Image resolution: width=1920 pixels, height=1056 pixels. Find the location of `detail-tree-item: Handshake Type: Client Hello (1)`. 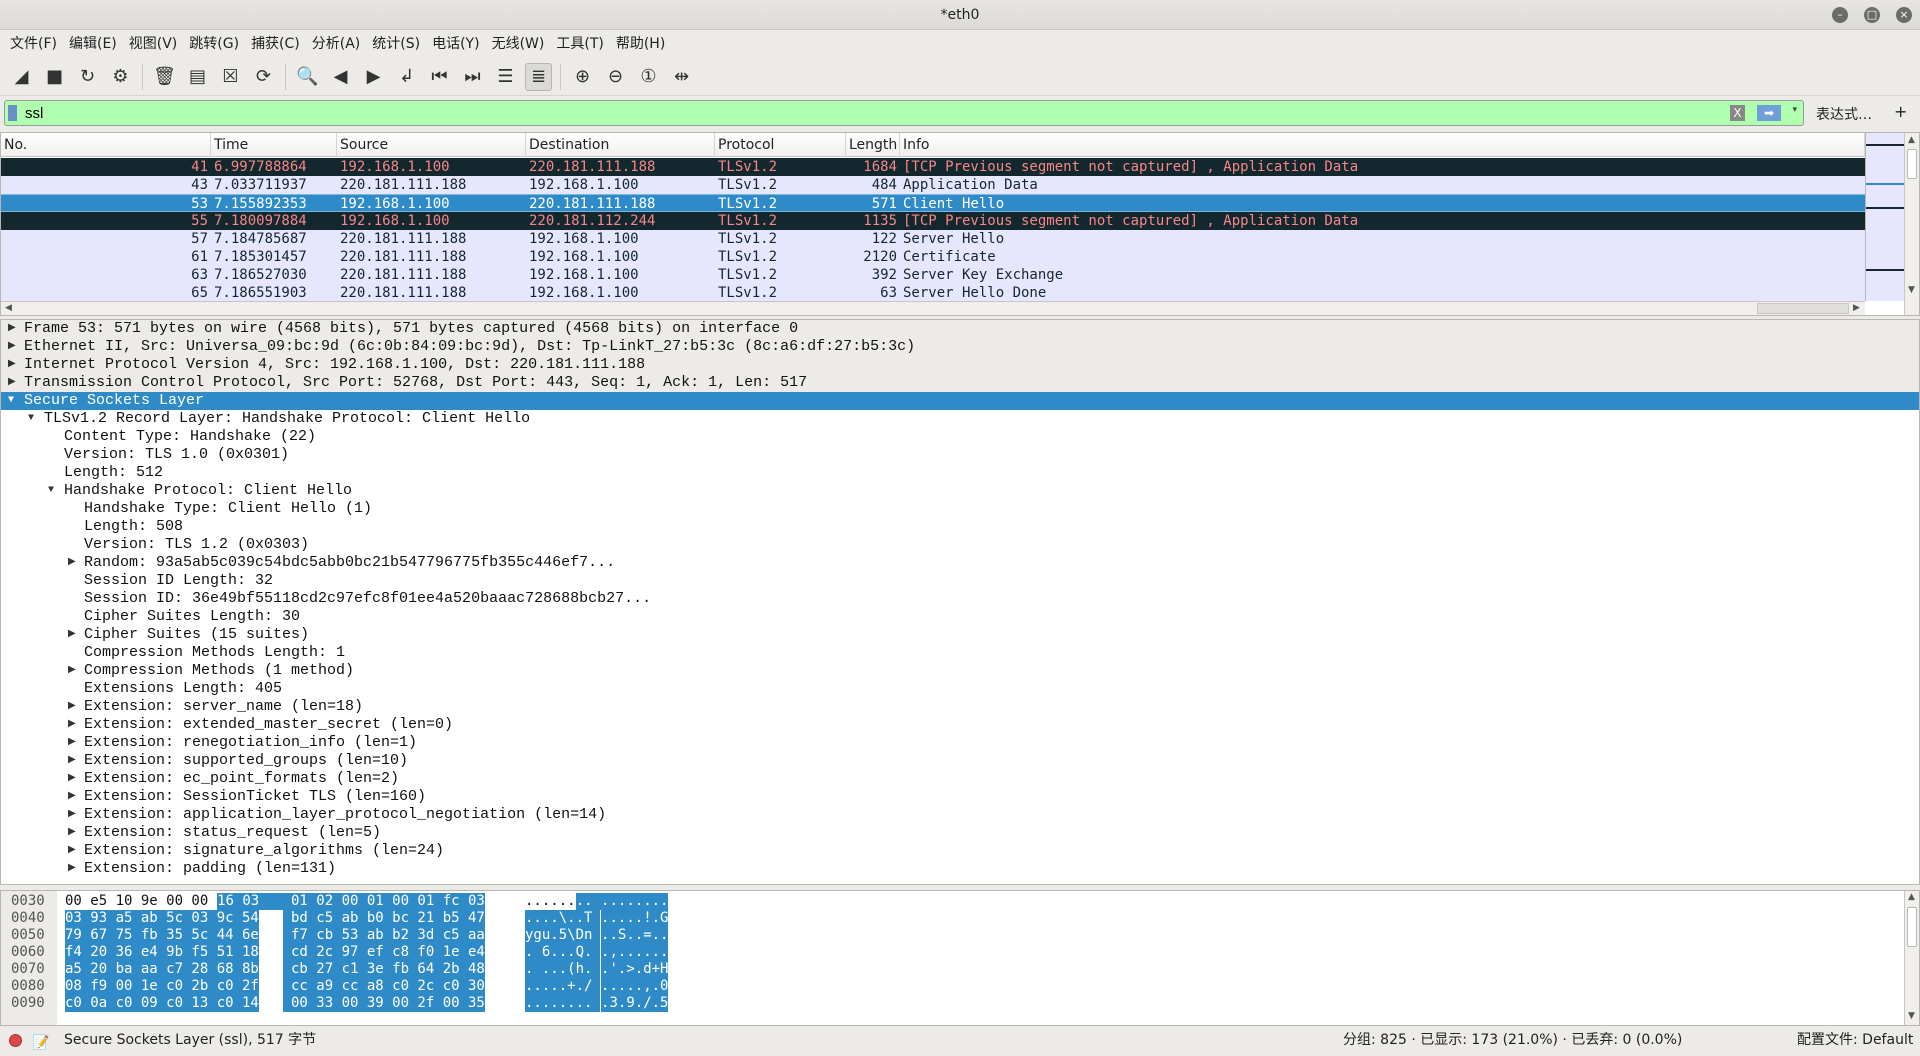

detail-tree-item: Handshake Type: Client Hello (1) is located at coordinates (960, 509).